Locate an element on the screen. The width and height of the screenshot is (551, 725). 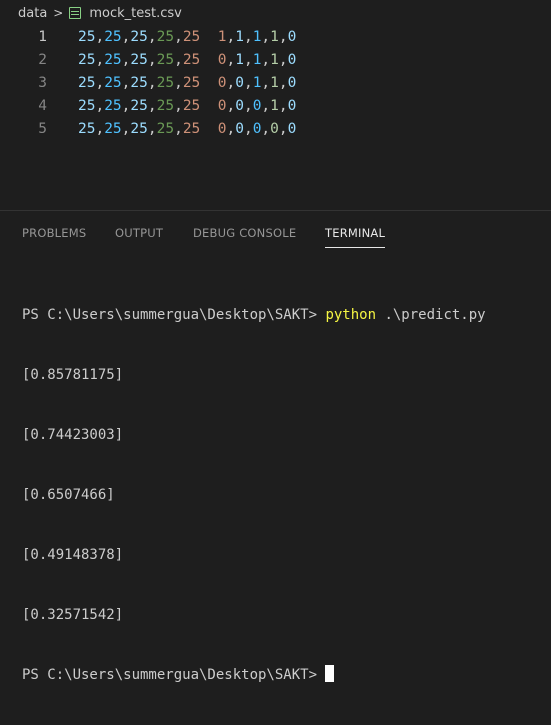
terminal-cursor is located at coordinates (330, 673).